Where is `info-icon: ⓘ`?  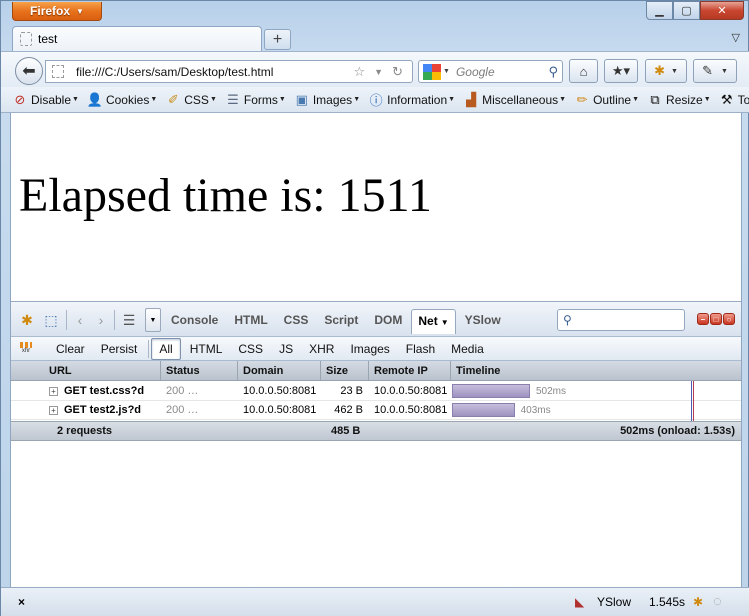
info-icon: ⓘ is located at coordinates (376, 100).